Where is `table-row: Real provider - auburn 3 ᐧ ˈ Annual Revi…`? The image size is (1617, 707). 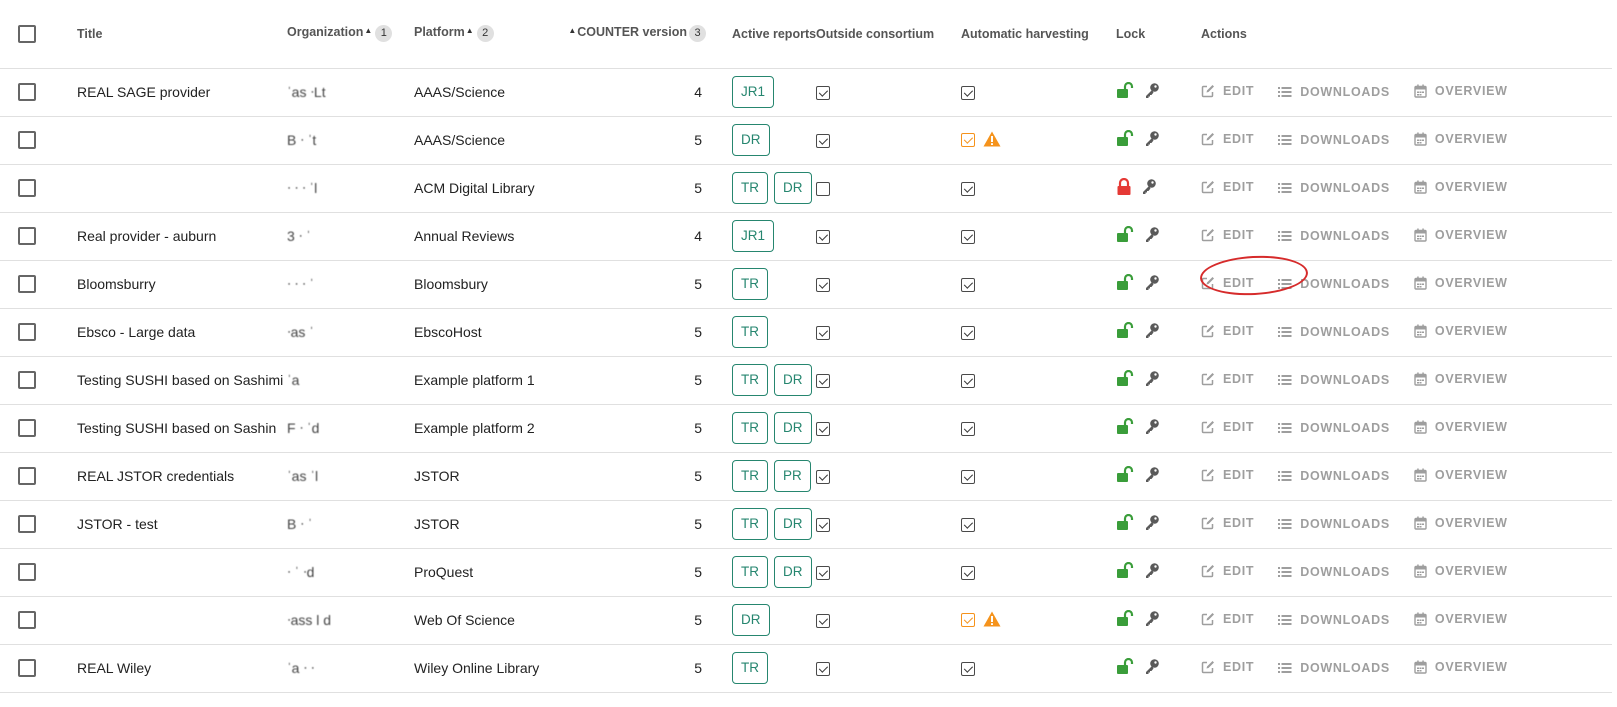 table-row: Real provider - auburn 3 ᐧ ˈ Annual Revi… is located at coordinates (806, 236).